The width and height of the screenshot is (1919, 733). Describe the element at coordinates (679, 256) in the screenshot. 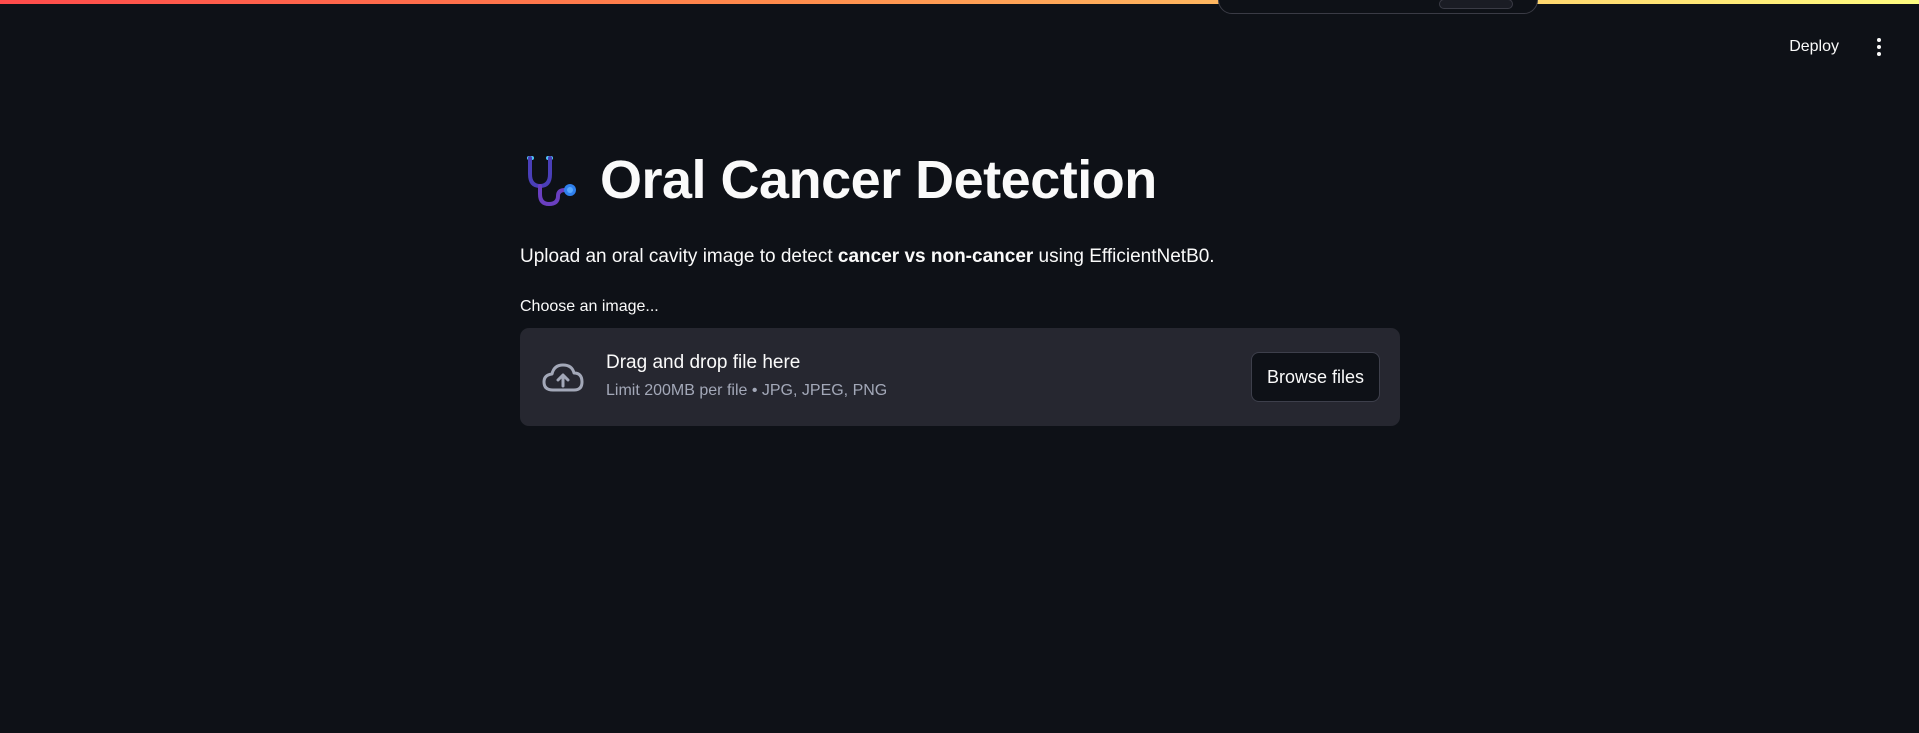

I see `subtitle-prefix: Upload an oral cavity image to detect` at that location.